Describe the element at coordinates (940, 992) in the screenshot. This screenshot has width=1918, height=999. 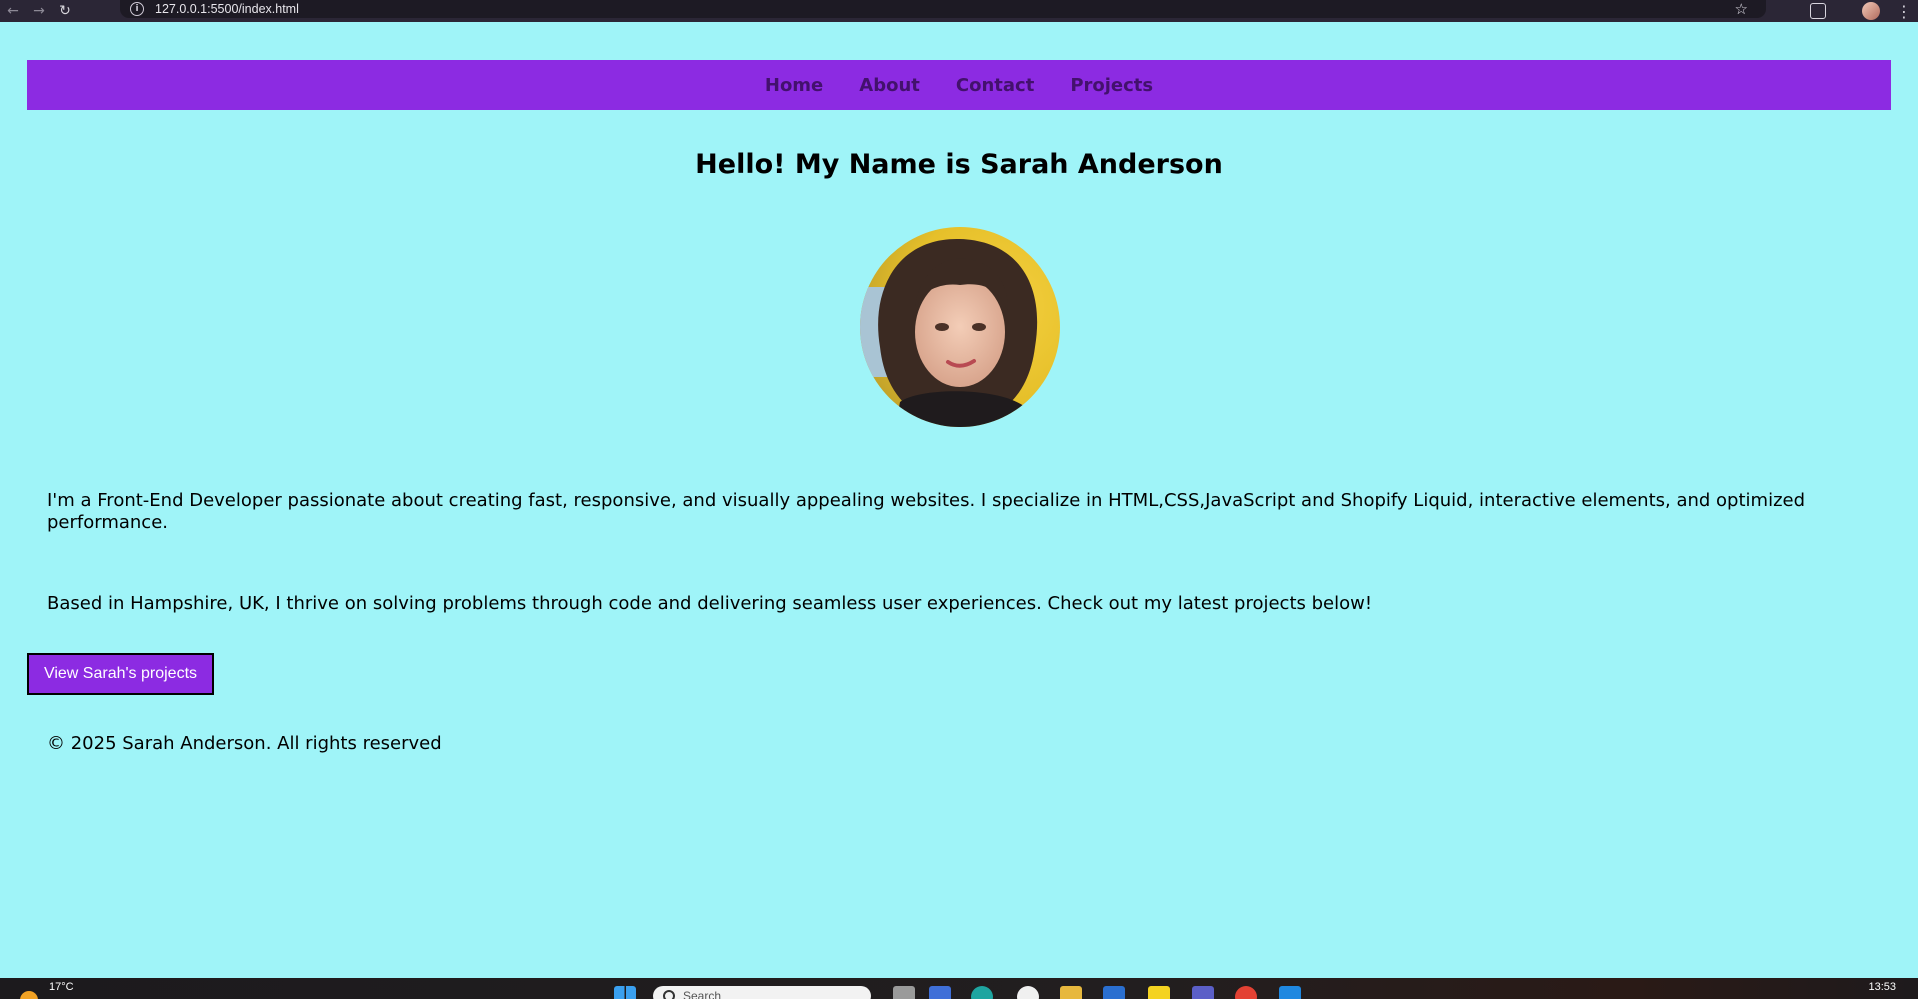
I see `copilot-icon` at that location.